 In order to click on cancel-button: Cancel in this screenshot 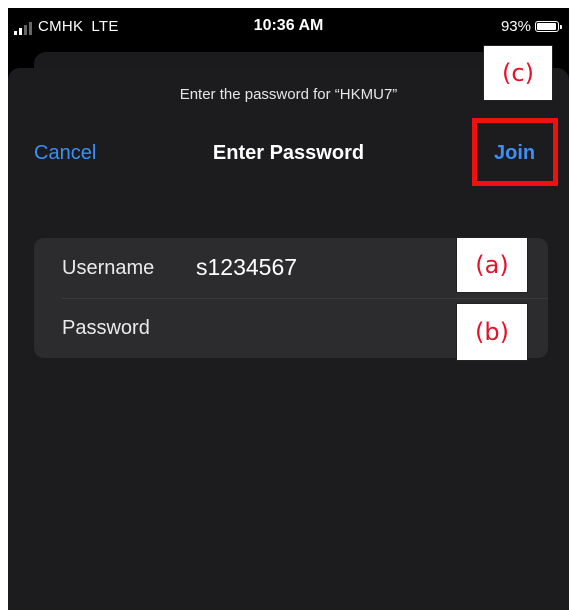, I will do `click(65, 153)`.